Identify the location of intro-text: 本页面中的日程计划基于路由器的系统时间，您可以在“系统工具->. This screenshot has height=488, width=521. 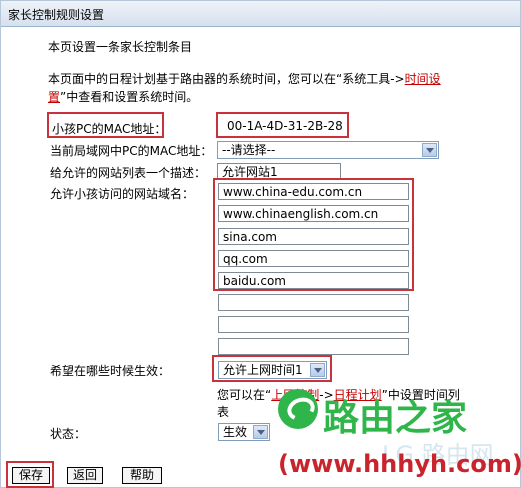
(226, 79).